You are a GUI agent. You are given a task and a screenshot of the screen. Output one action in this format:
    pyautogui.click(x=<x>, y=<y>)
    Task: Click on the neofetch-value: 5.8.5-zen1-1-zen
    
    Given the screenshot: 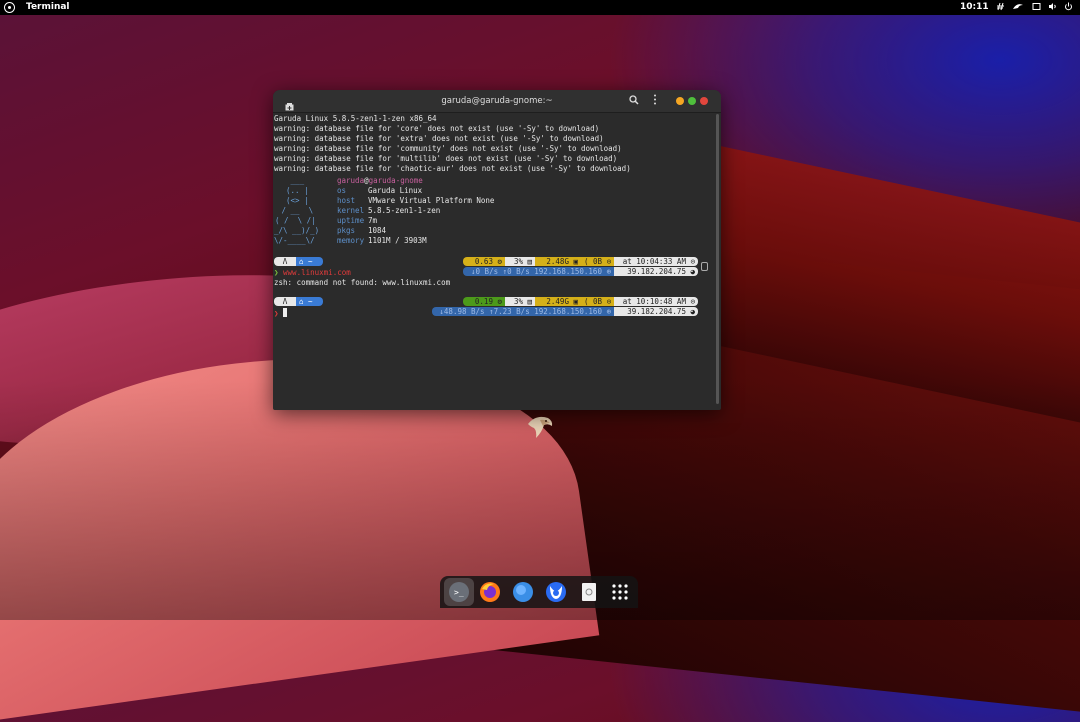 What is the action you would take?
    pyautogui.click(x=404, y=210)
    